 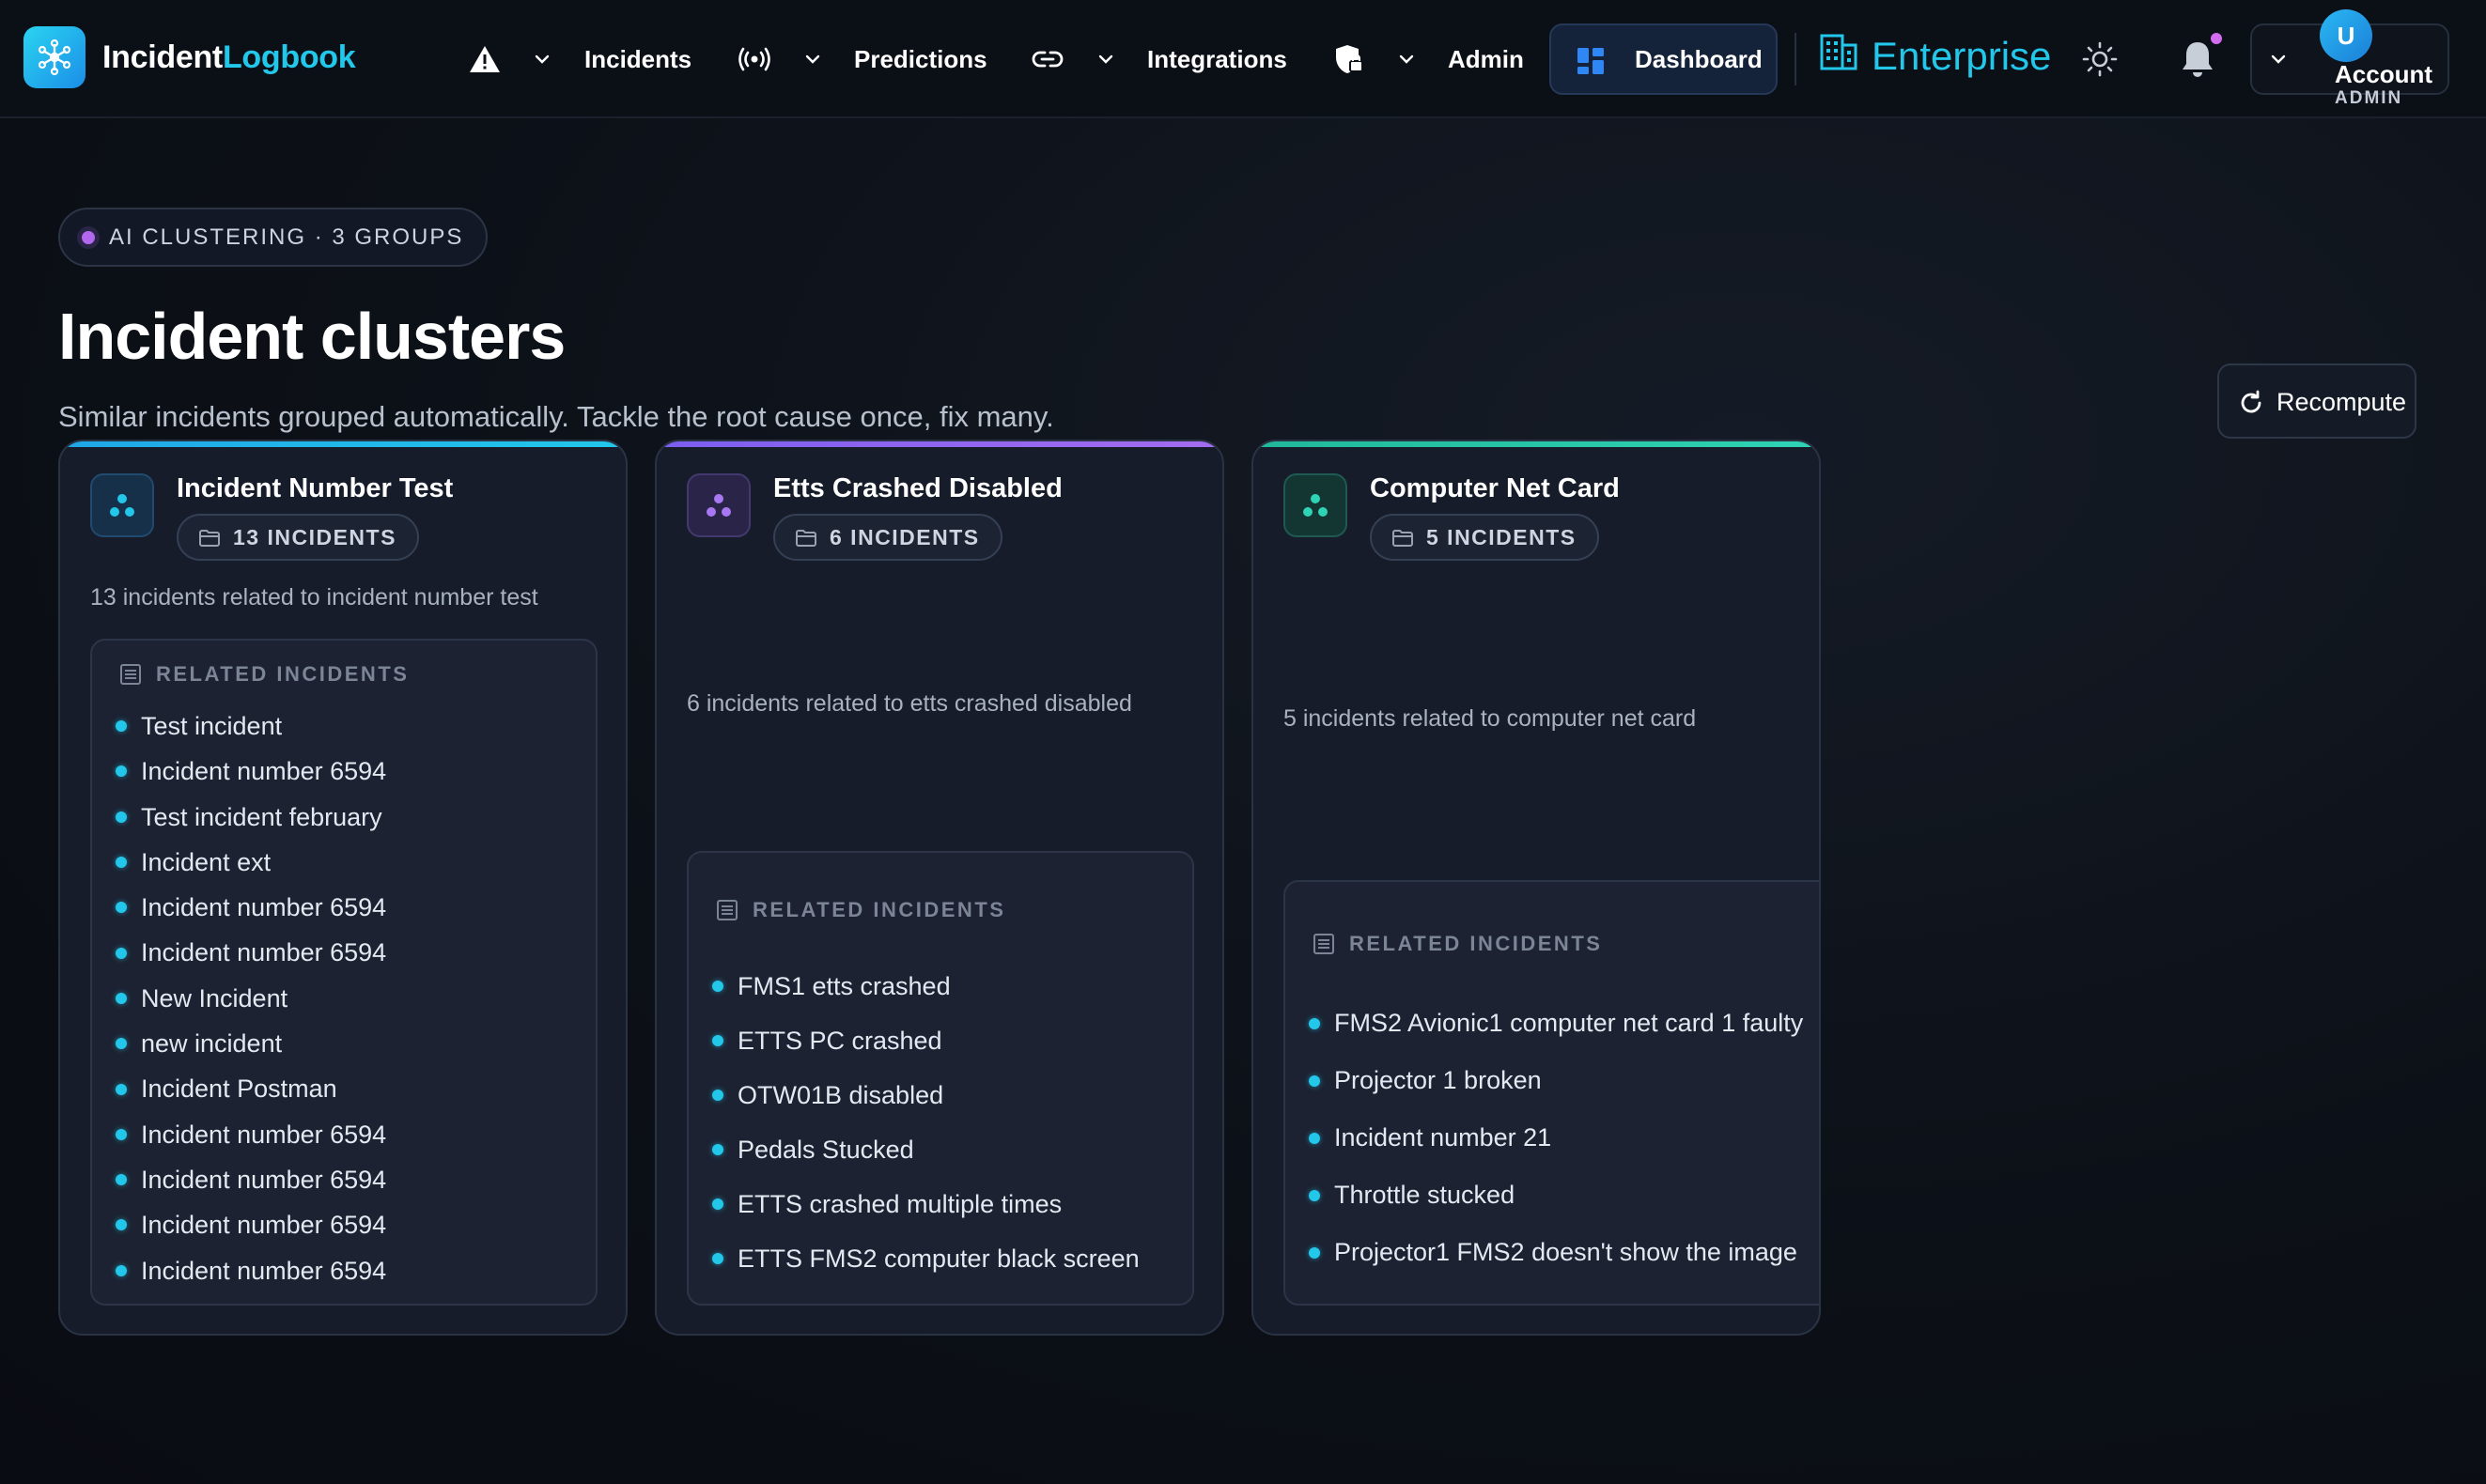 What do you see at coordinates (287, 237) in the screenshot?
I see `clustering-status-text: AI CLUSTERING · 3 GROUPS` at bounding box center [287, 237].